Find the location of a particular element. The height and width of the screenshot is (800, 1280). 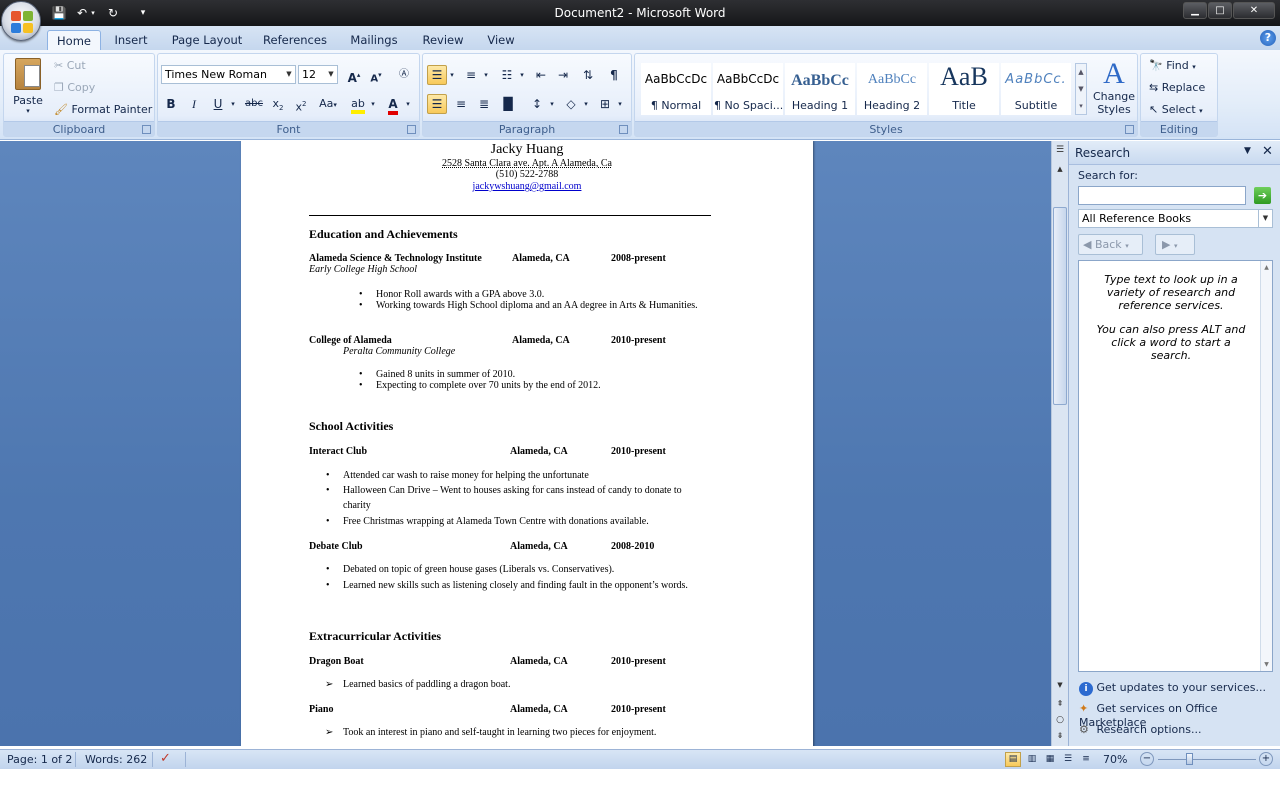

borders-dropdown-icon: ▾ is located at coordinates (620, 104).